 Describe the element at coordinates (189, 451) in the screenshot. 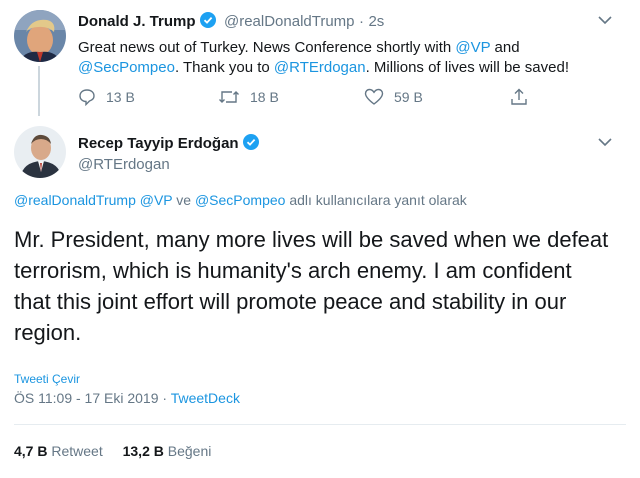

I see `like-stat-label: Beğeni` at that location.